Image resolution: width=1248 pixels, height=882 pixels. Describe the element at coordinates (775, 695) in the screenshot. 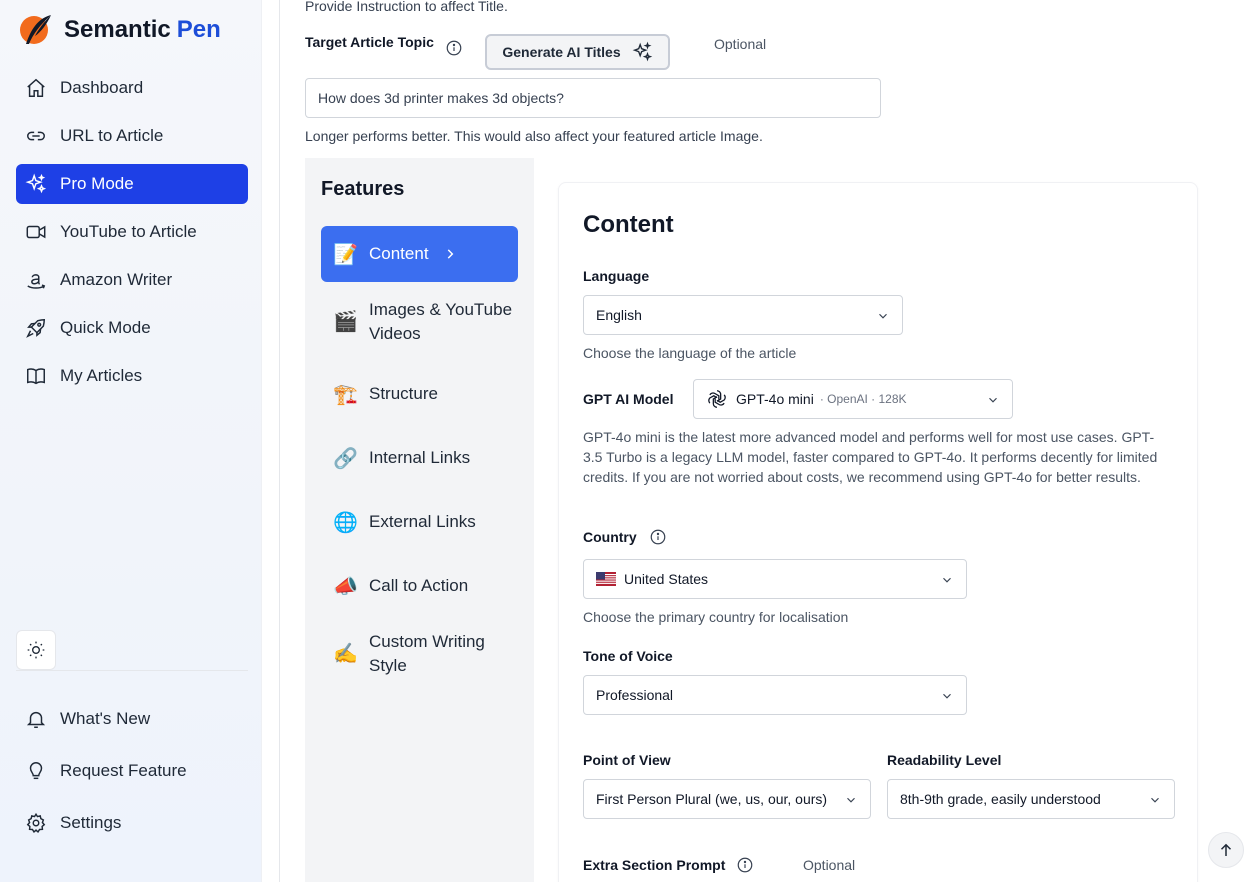

I see `tone-select: Professional` at that location.